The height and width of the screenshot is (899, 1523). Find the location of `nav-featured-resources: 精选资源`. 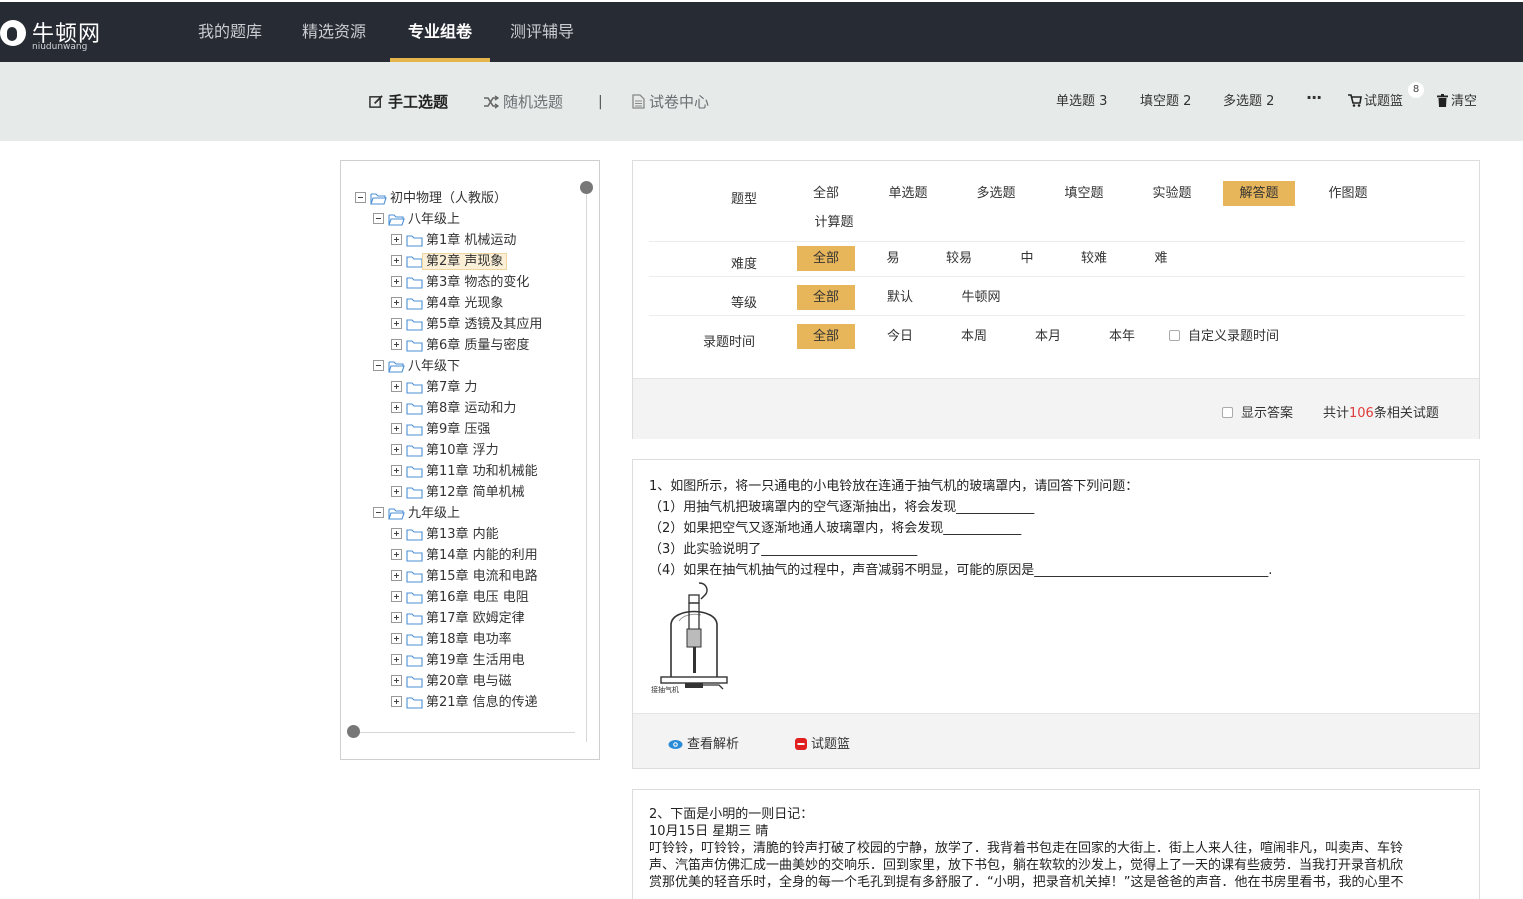

nav-featured-resources: 精选资源 is located at coordinates (334, 32).